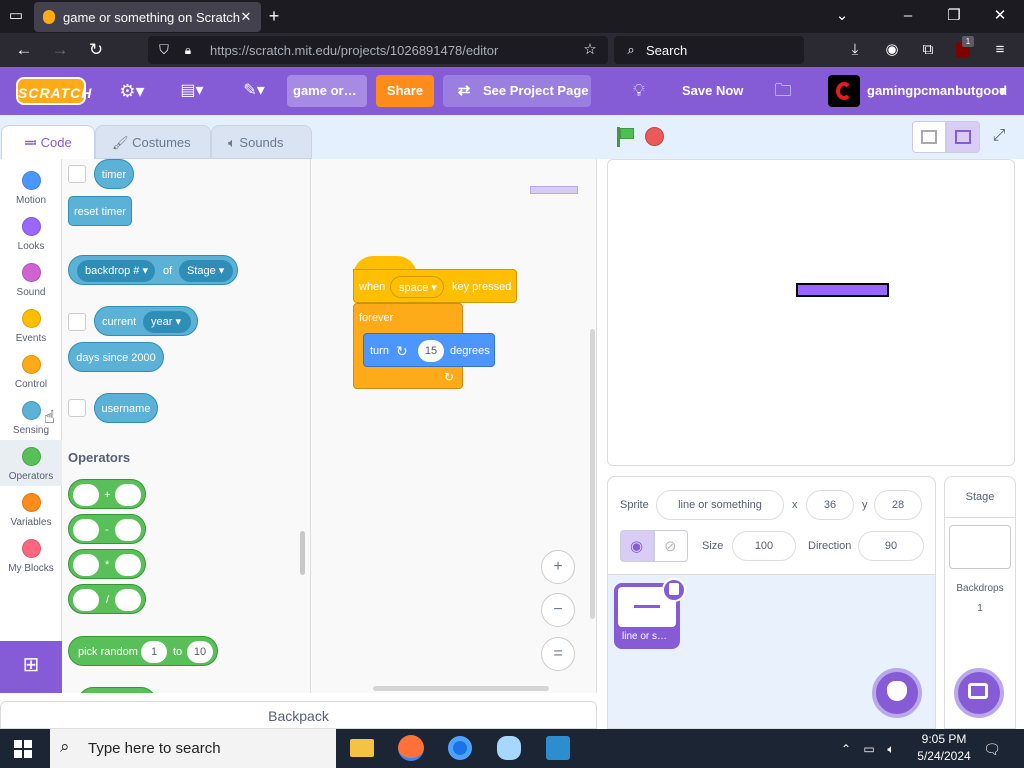  What do you see at coordinates (558, 567) in the screenshot?
I see `zoom-in-button: +` at bounding box center [558, 567].